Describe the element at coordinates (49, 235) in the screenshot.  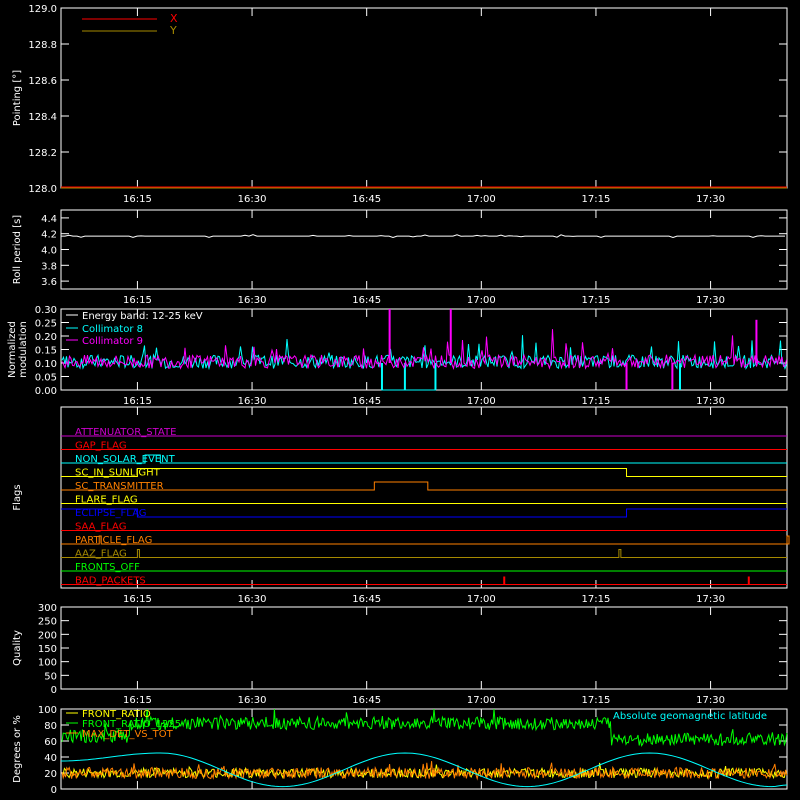
I see `roll-ytick-label: 4.2` at that location.